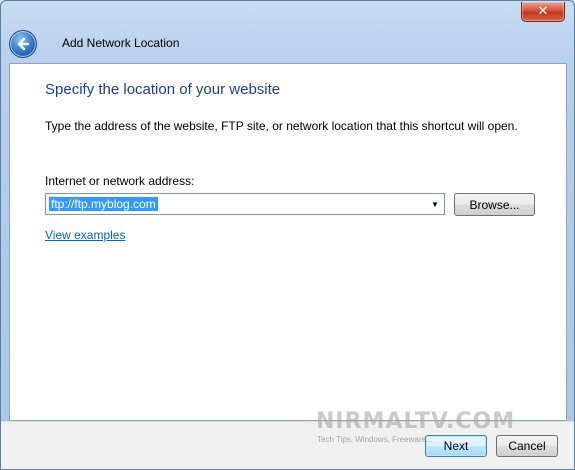 Image resolution: width=575 pixels, height=470 pixels. Describe the element at coordinates (163, 89) in the screenshot. I see `page-heading: Specify the location of your website` at that location.